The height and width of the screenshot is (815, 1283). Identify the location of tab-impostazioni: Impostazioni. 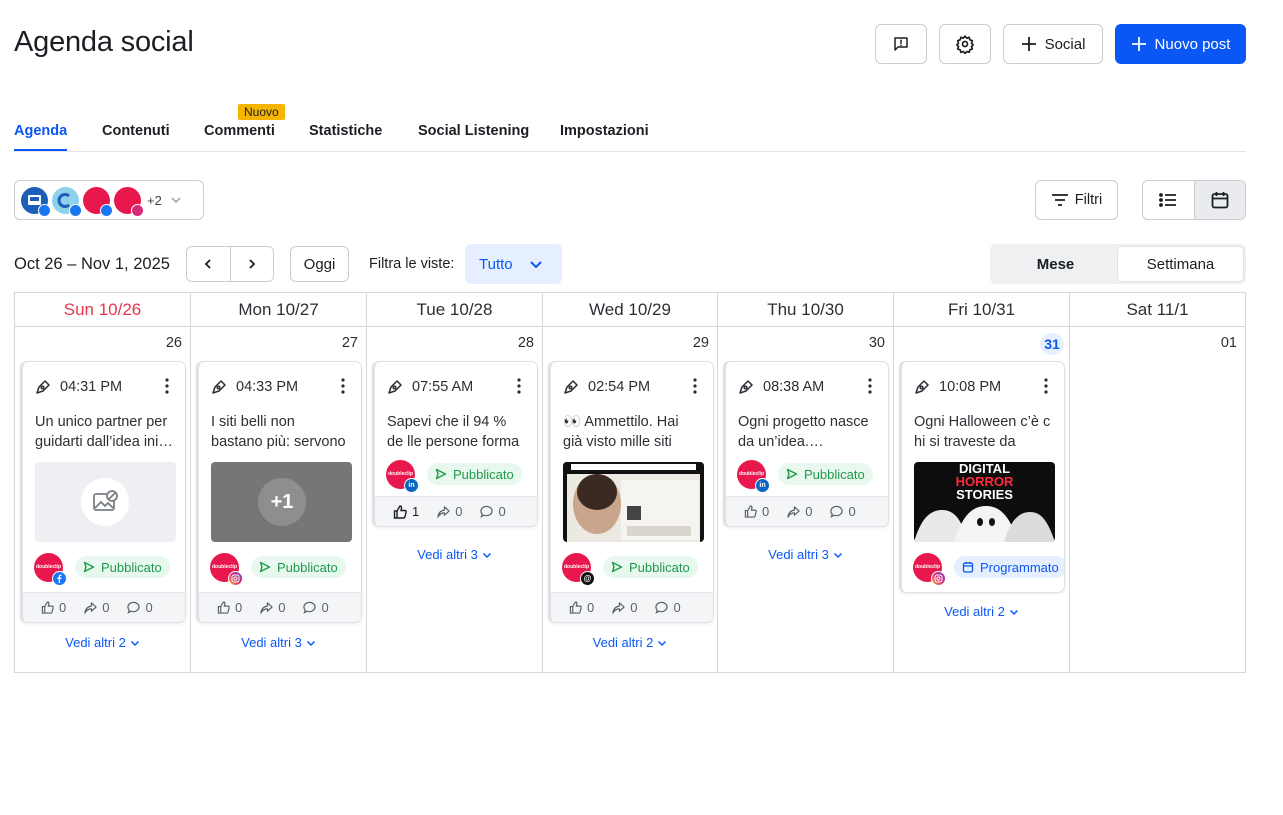
(604, 131).